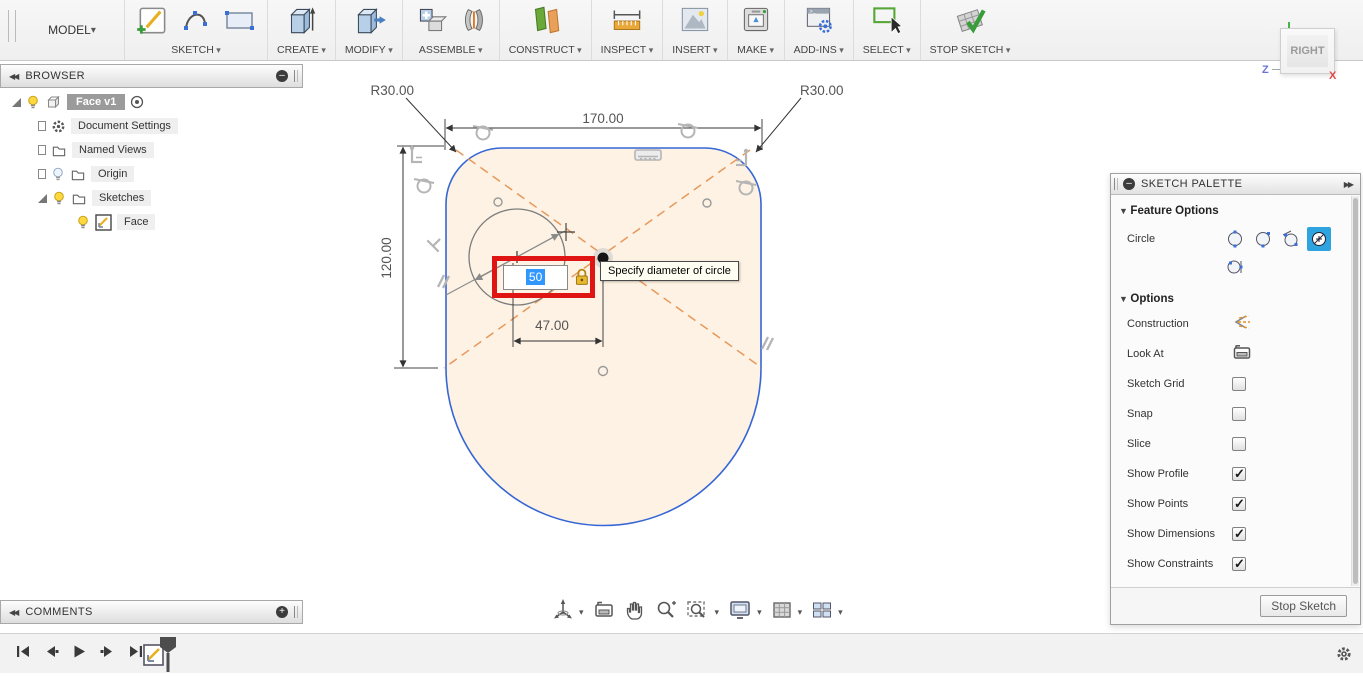  I want to click on rectangle-icon, so click(239, 22).